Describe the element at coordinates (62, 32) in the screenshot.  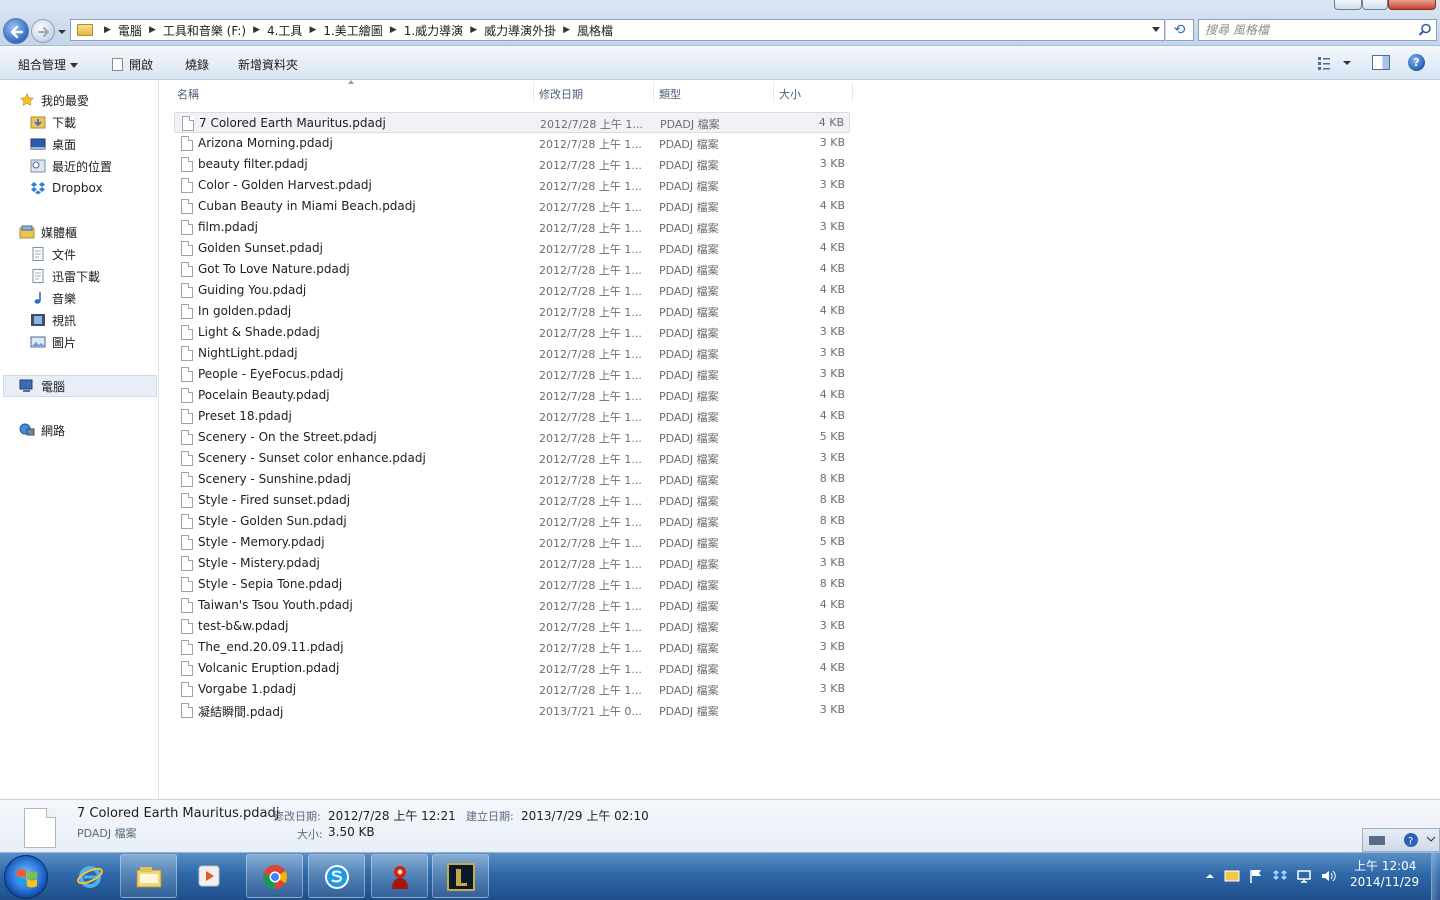
I see `recent-pages-dropdown-icon` at that location.